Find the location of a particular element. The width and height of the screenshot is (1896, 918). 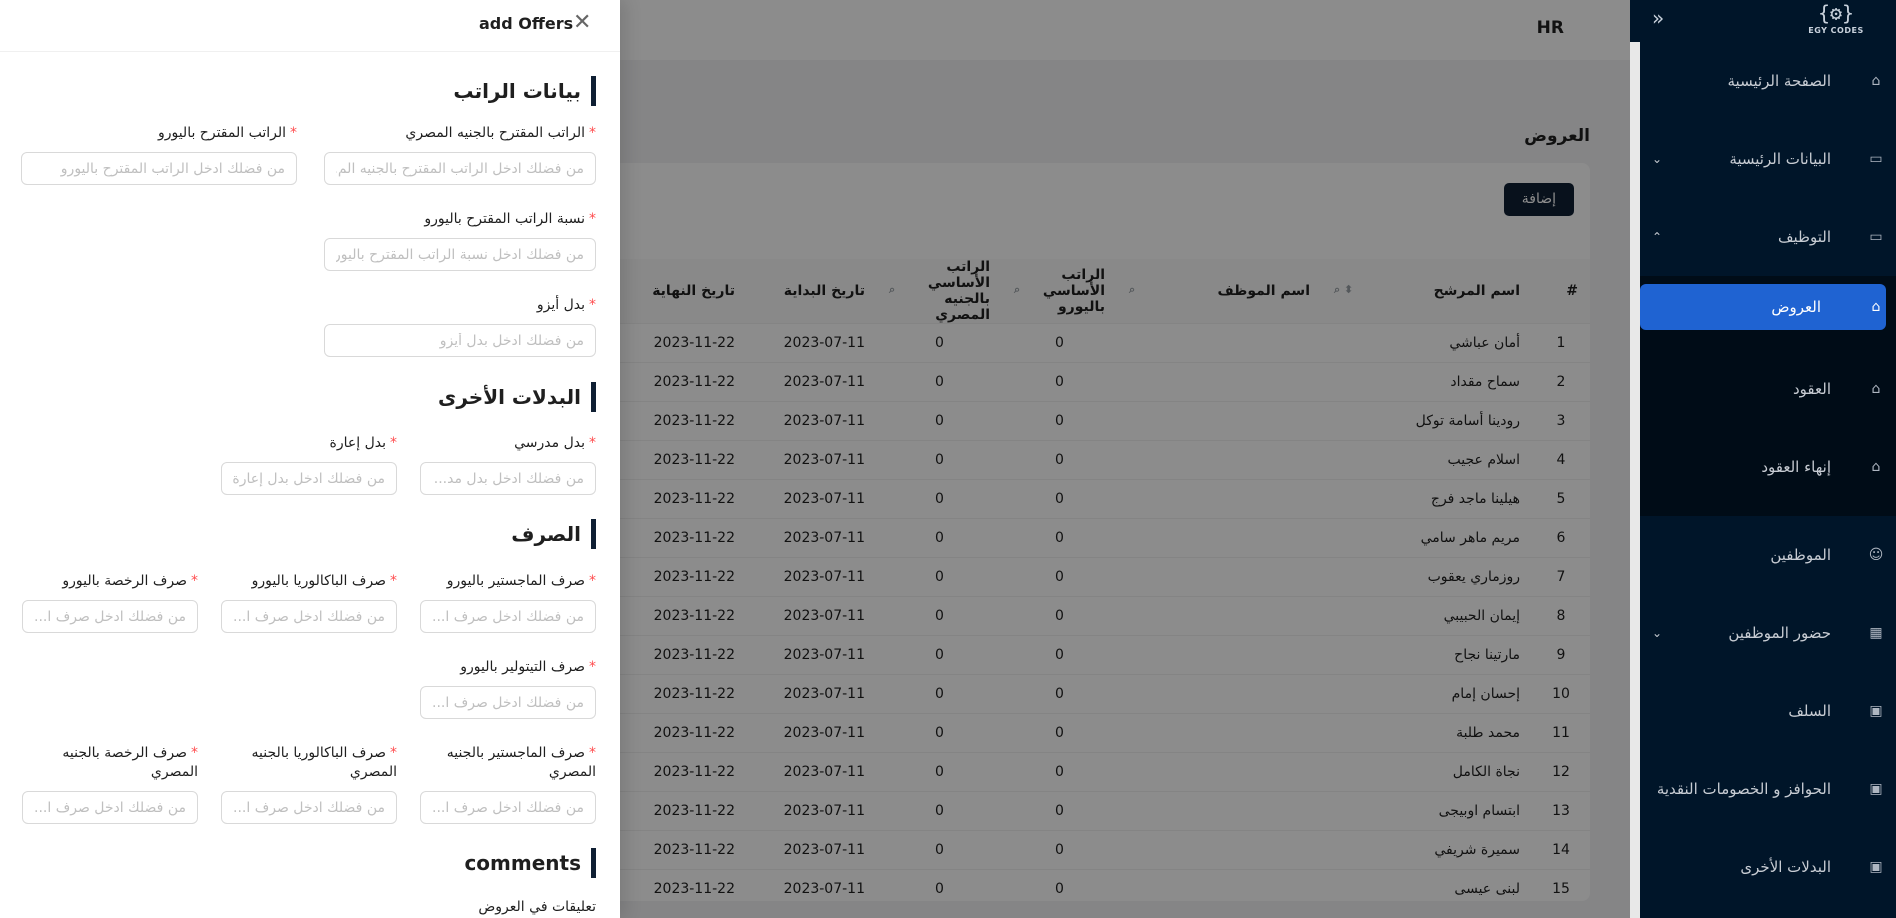

sidebar-item: ☺ الموظفين is located at coordinates (1763, 555).